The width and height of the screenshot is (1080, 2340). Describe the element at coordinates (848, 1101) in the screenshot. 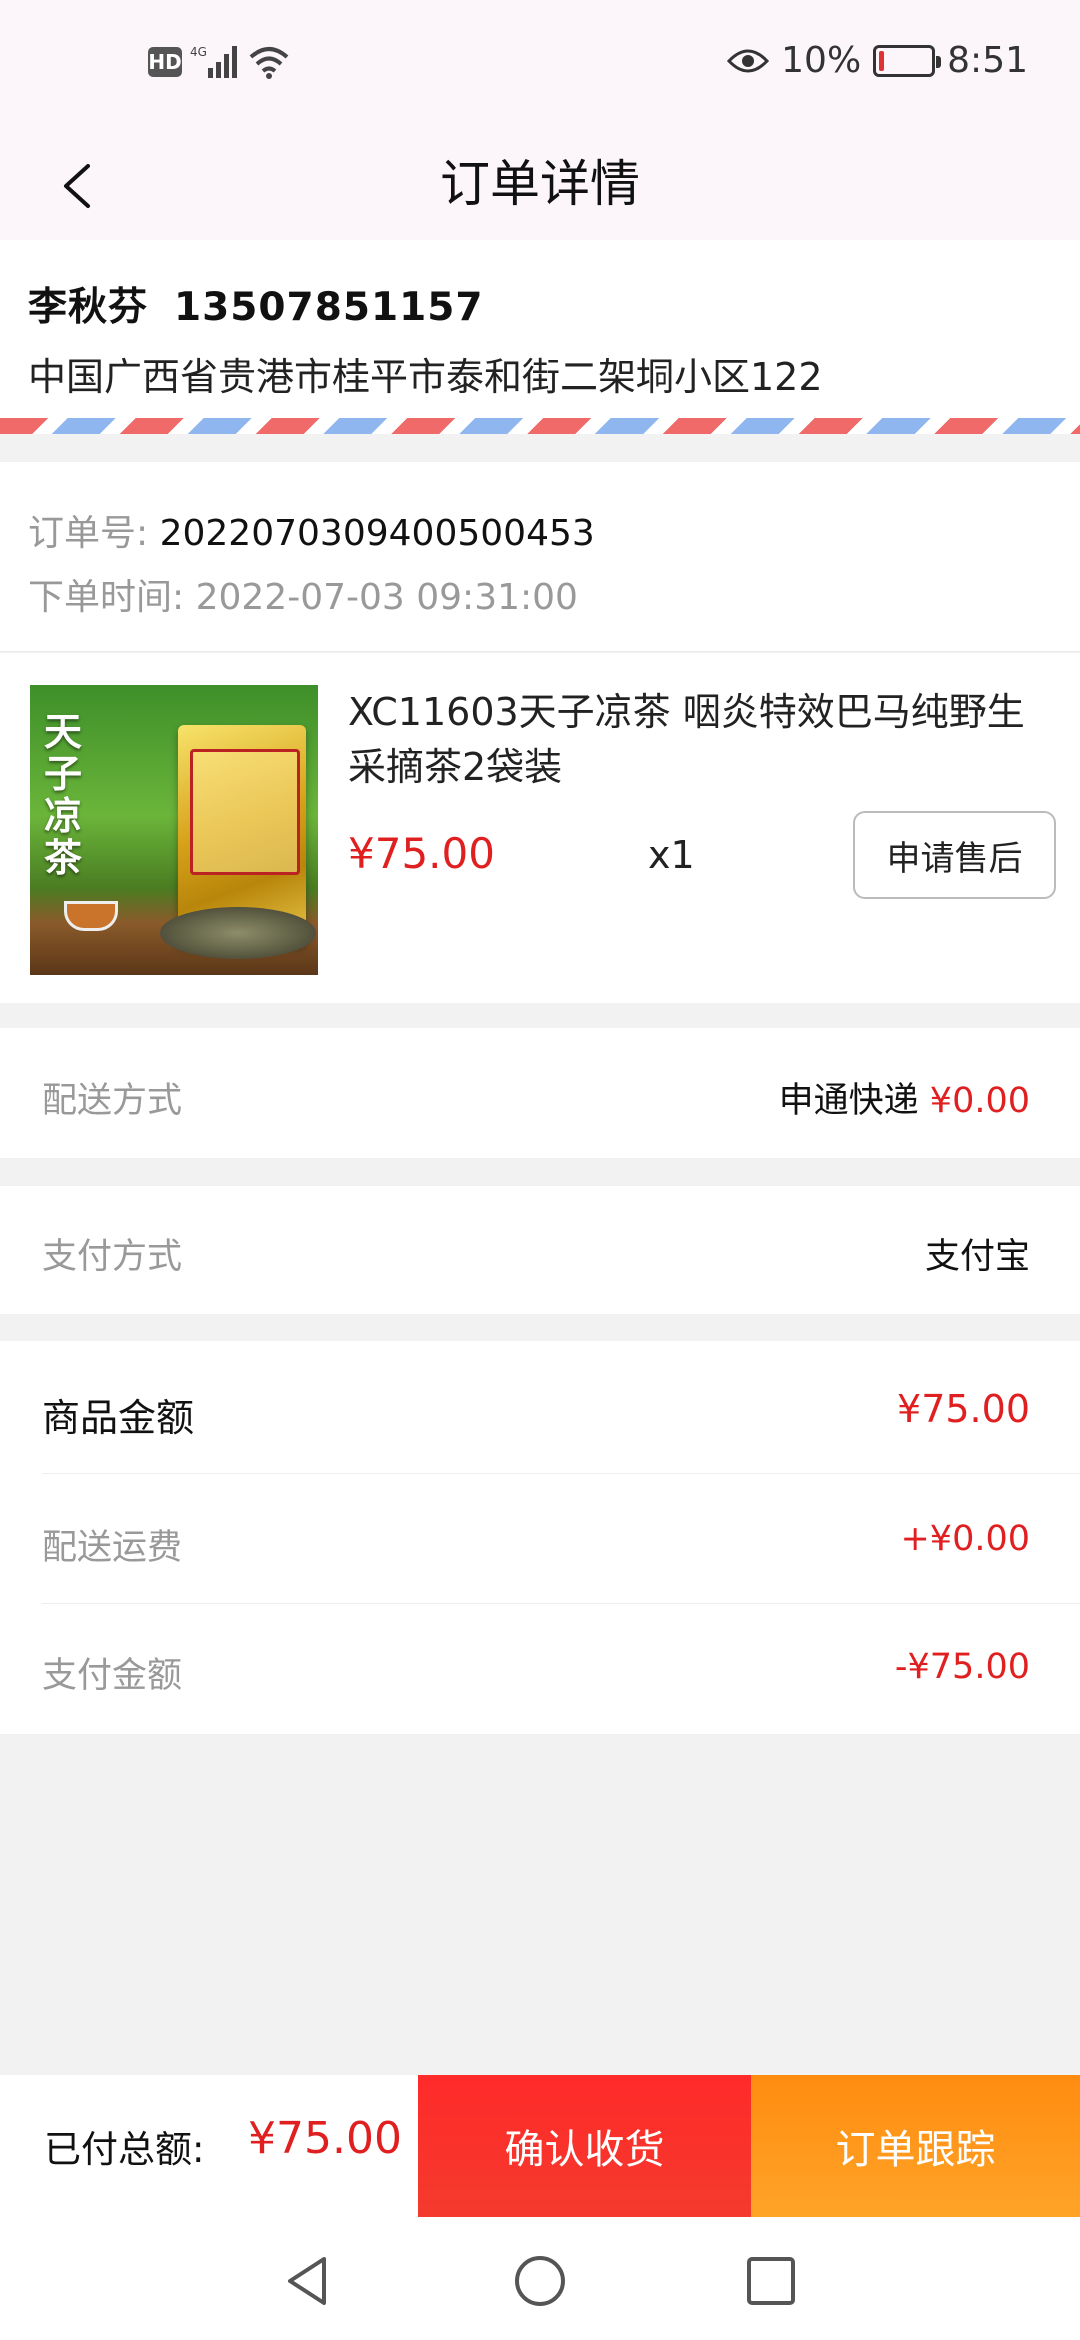

I see `delivery-method: 申通快递` at that location.